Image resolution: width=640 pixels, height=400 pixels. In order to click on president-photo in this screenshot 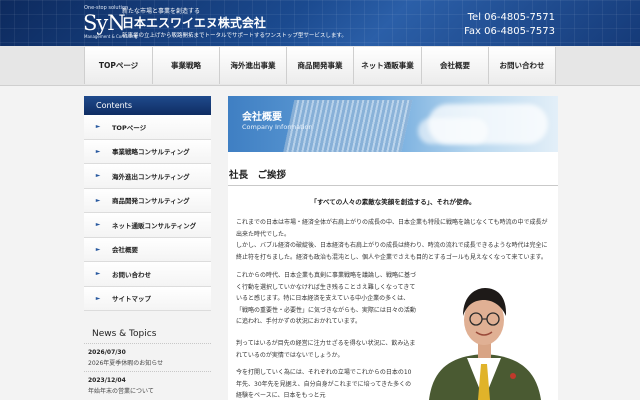, I will do `click(484, 336)`.